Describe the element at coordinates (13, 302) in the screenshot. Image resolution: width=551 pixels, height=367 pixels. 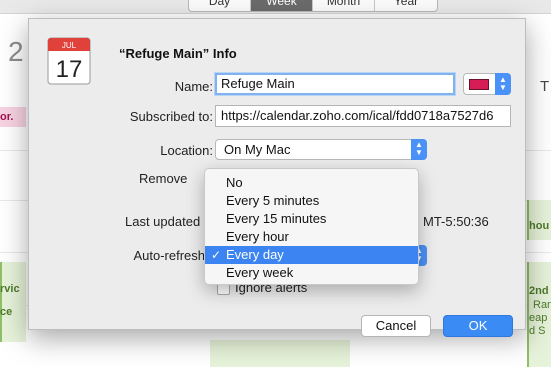
I see `event-block-left` at that location.